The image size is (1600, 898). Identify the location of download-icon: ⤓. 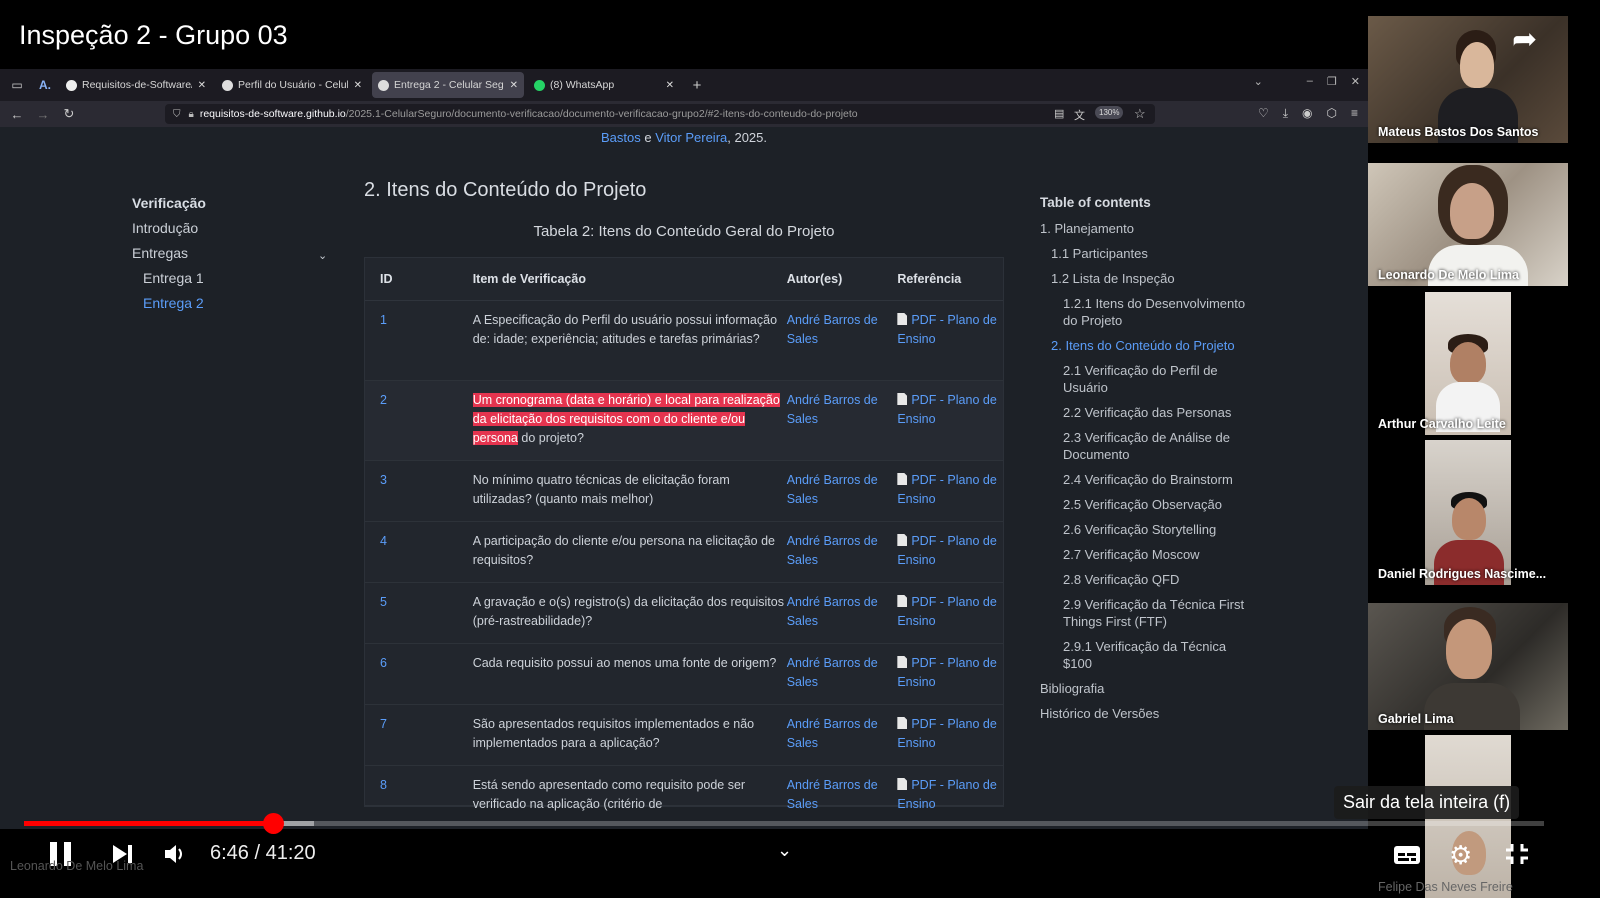
(1285, 113).